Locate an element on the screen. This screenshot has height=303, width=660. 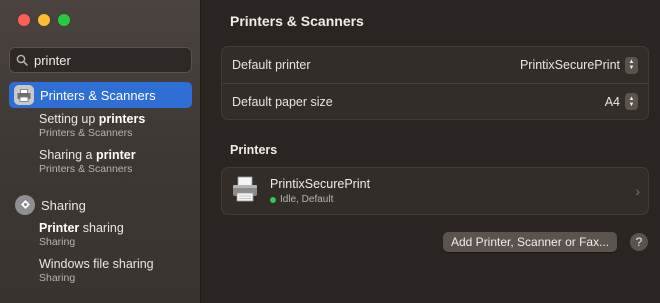
chevron-right-icon: › is located at coordinates (637, 191).